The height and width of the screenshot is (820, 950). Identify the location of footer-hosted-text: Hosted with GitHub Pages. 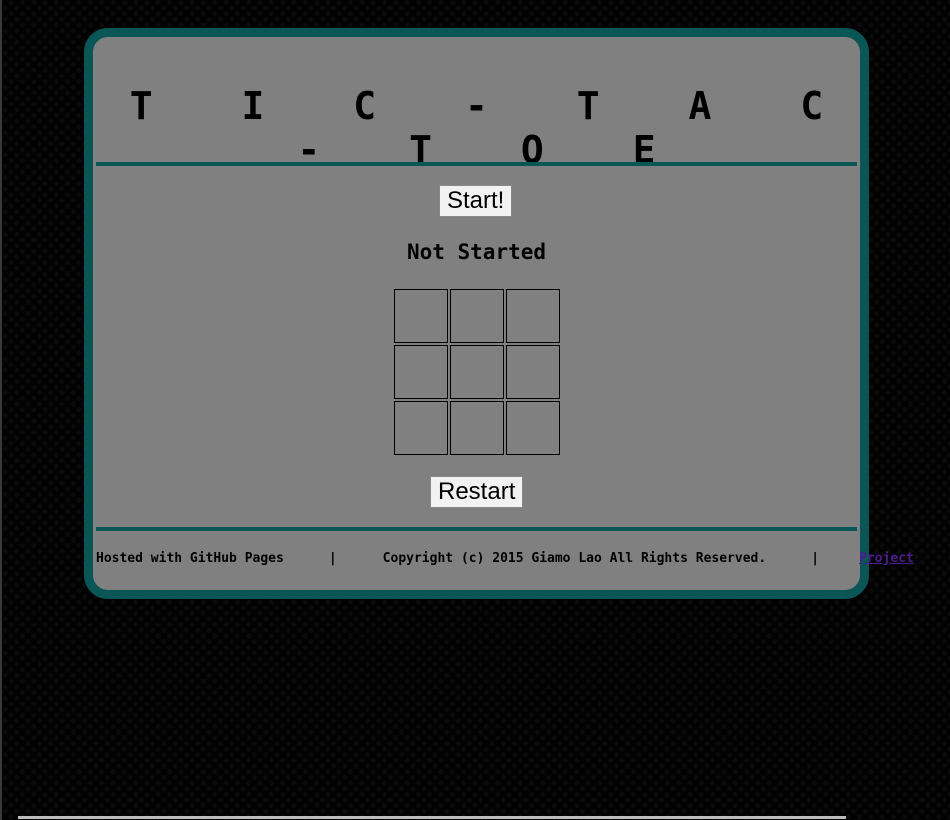
(190, 558).